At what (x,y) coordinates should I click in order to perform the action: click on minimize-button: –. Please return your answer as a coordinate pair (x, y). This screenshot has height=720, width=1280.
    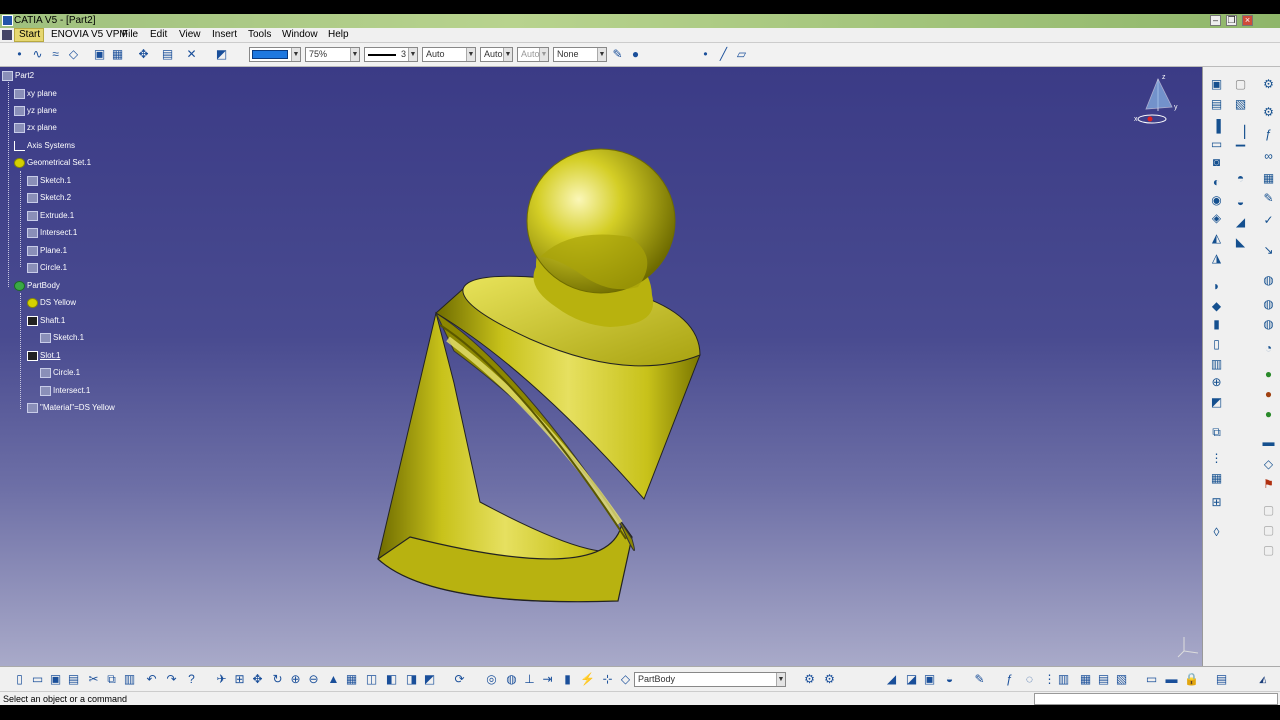
    Looking at the image, I should click on (1215, 20).